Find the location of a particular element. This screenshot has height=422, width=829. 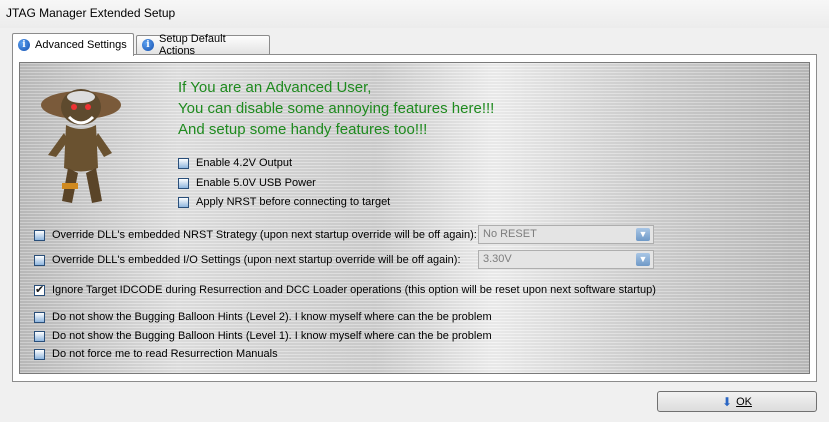

checkbox-label: Enable 5.0V USB Power is located at coordinates (256, 183).